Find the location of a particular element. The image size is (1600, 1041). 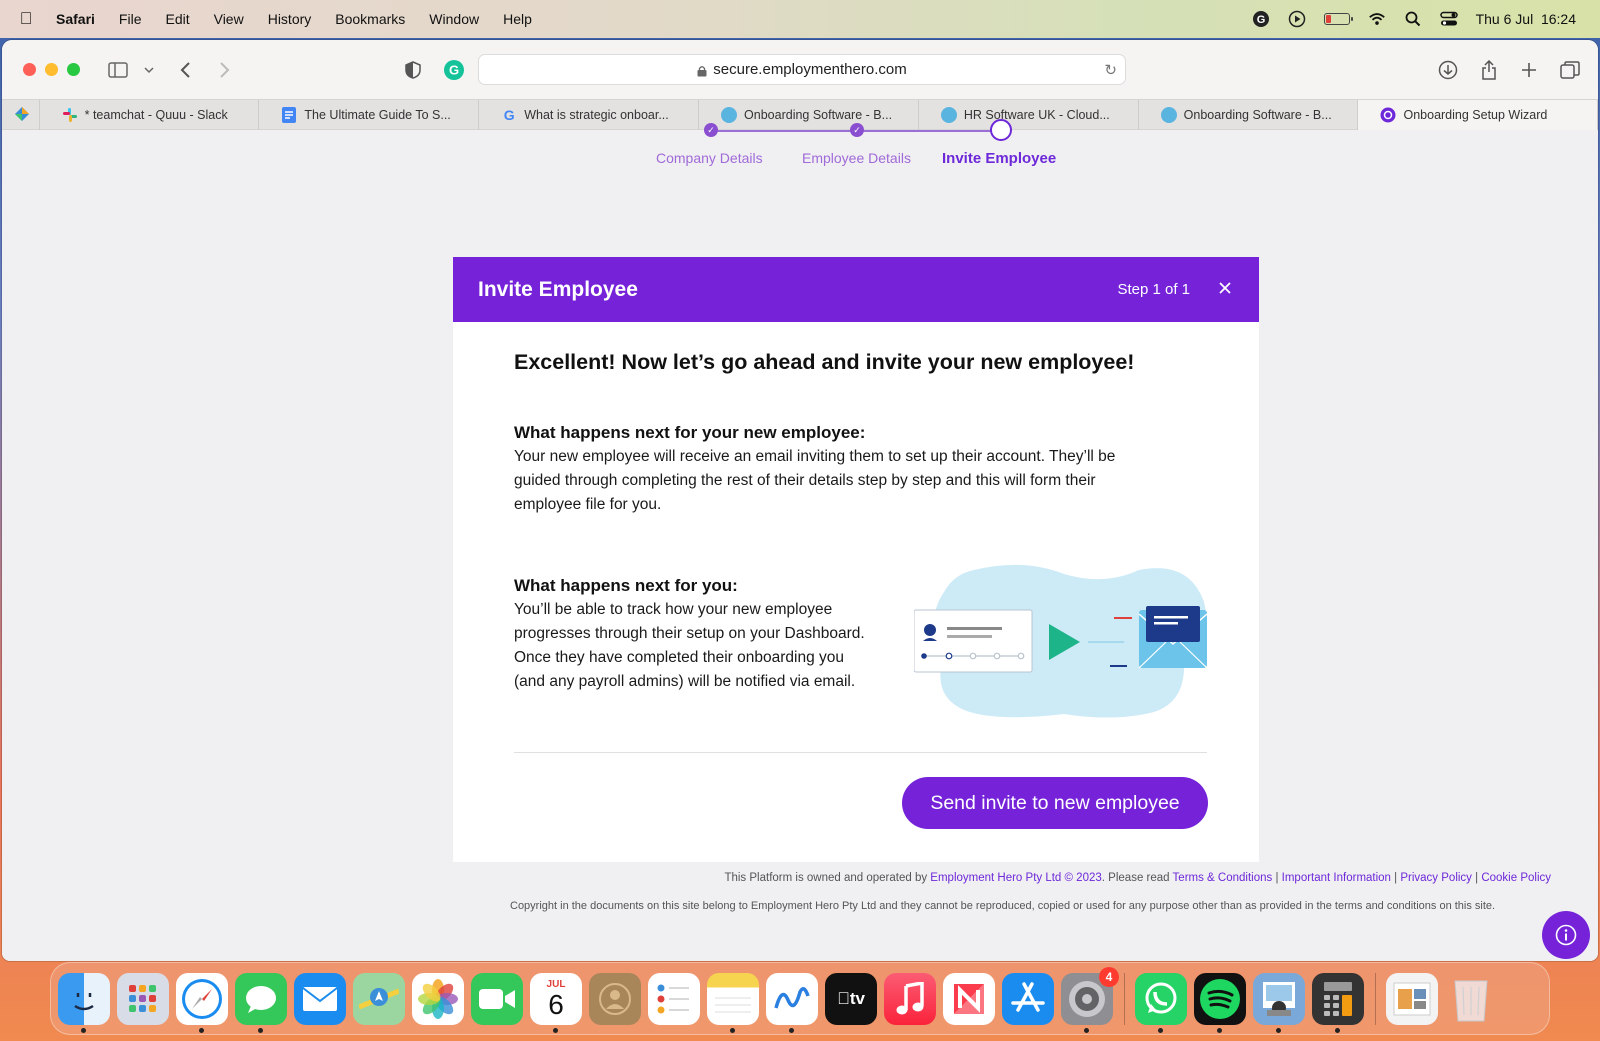

music-icon is located at coordinates (910, 998).